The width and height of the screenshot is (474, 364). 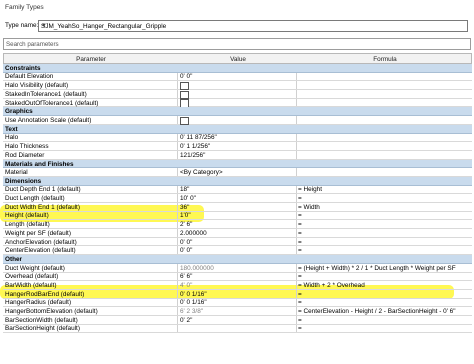 I want to click on parameter-name: Halo, so click(x=12, y=138).